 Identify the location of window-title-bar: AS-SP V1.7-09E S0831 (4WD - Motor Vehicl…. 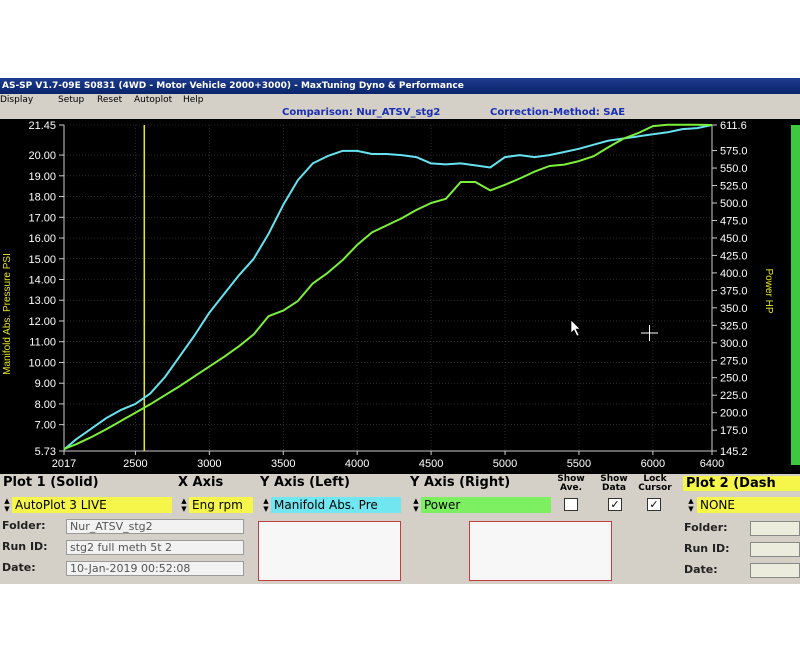
(400, 86).